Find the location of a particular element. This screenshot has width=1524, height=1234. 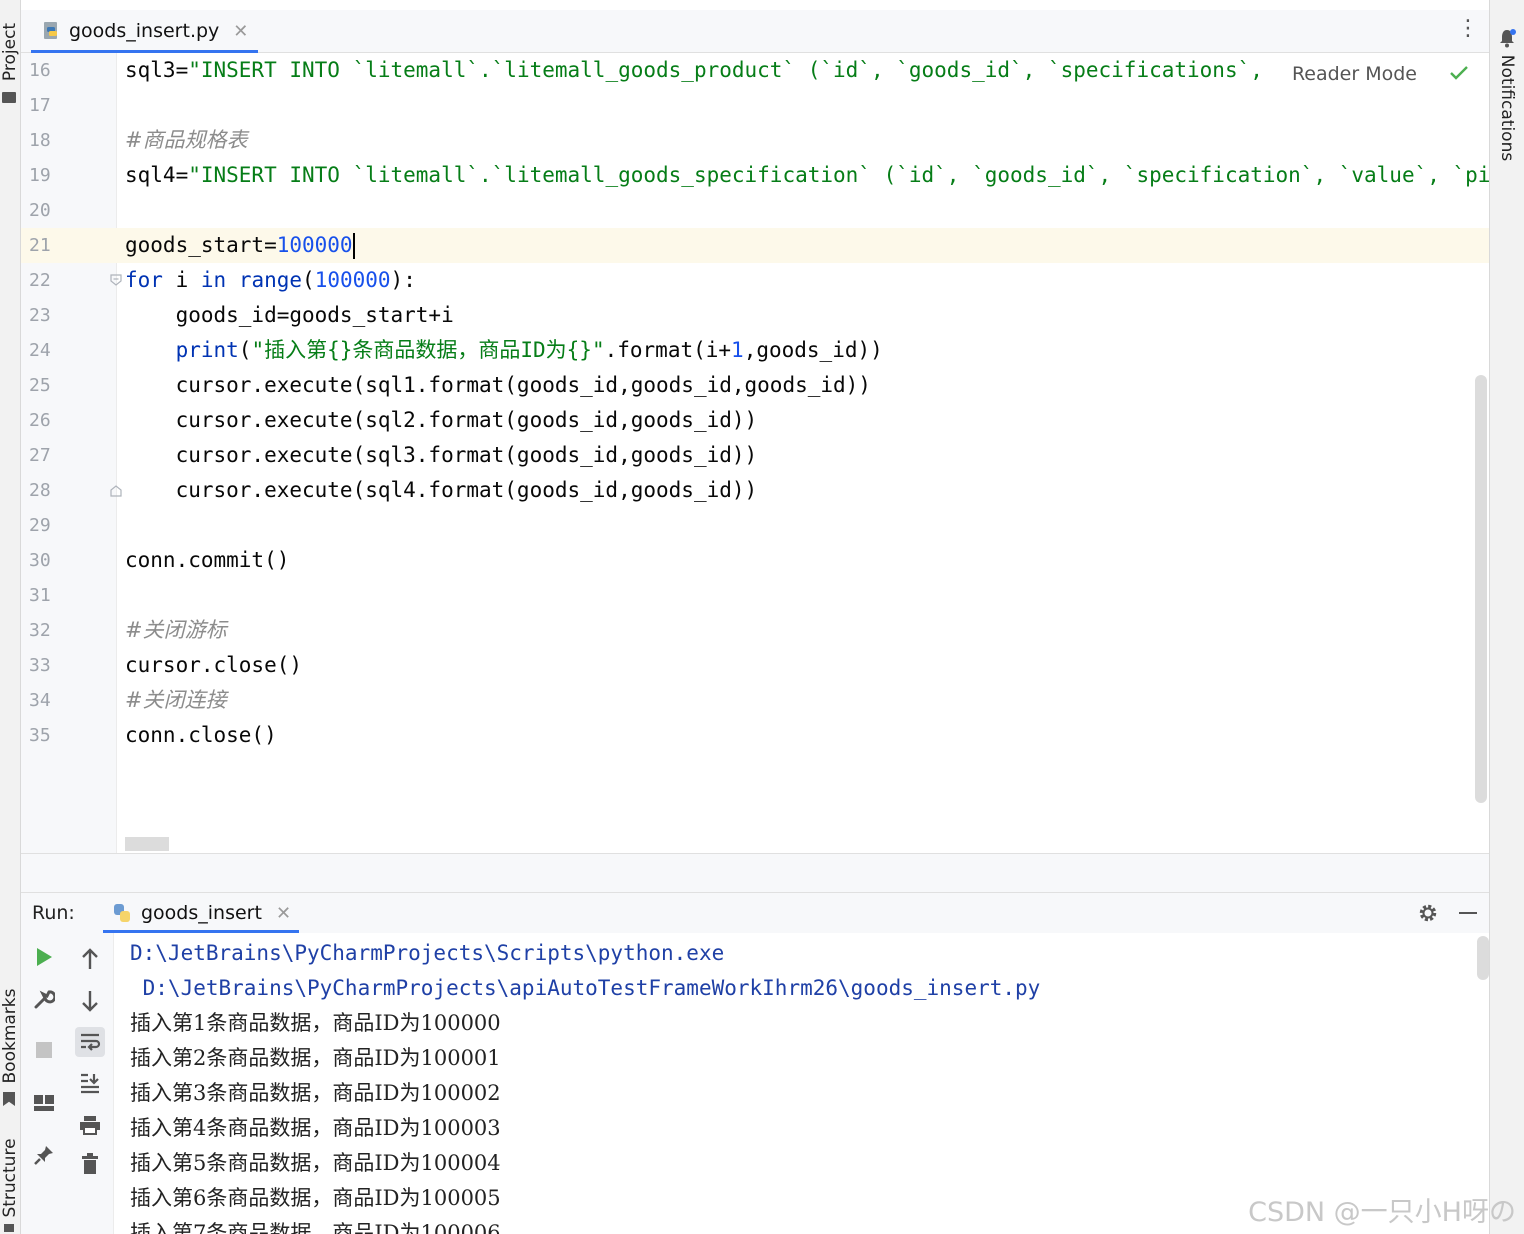

code-comment: #关闭游标 is located at coordinates (176, 630).